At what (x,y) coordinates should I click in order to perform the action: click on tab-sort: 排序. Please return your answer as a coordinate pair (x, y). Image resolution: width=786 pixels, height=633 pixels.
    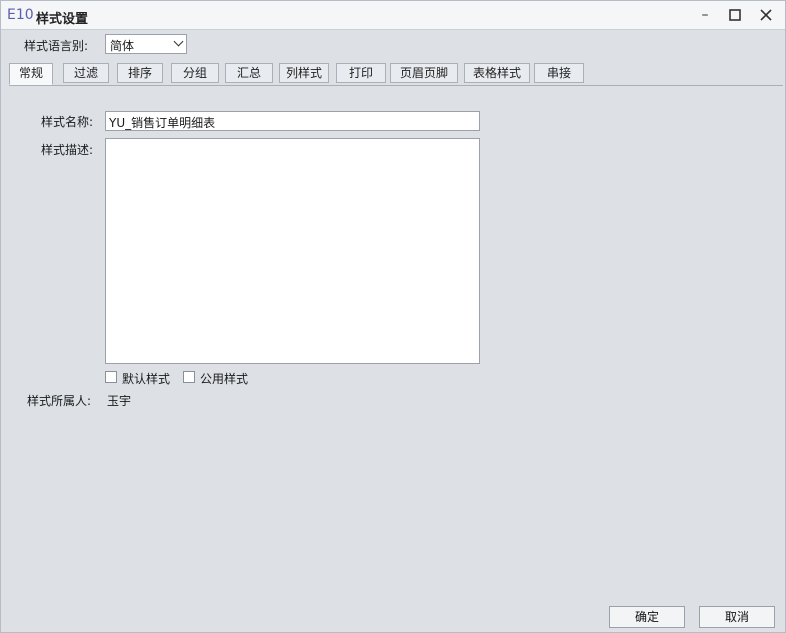
    Looking at the image, I should click on (140, 73).